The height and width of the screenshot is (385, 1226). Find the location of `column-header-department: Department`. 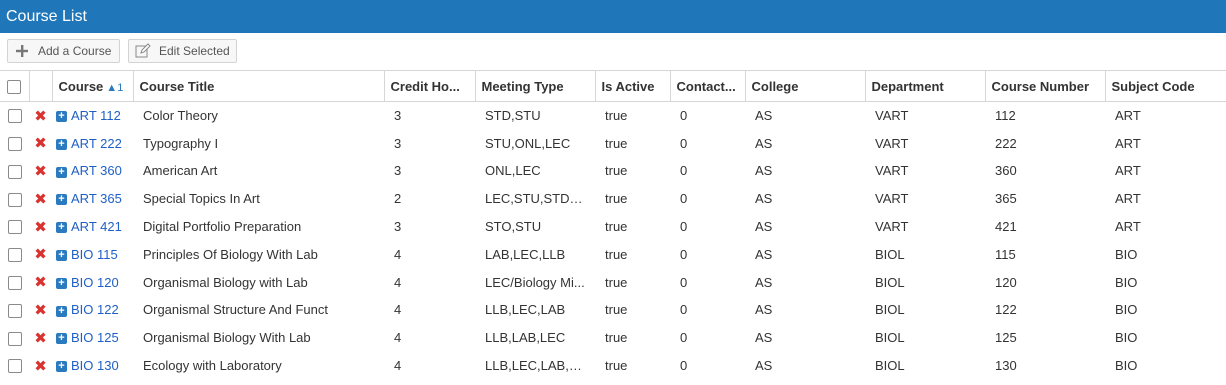

column-header-department: Department is located at coordinates (925, 86).